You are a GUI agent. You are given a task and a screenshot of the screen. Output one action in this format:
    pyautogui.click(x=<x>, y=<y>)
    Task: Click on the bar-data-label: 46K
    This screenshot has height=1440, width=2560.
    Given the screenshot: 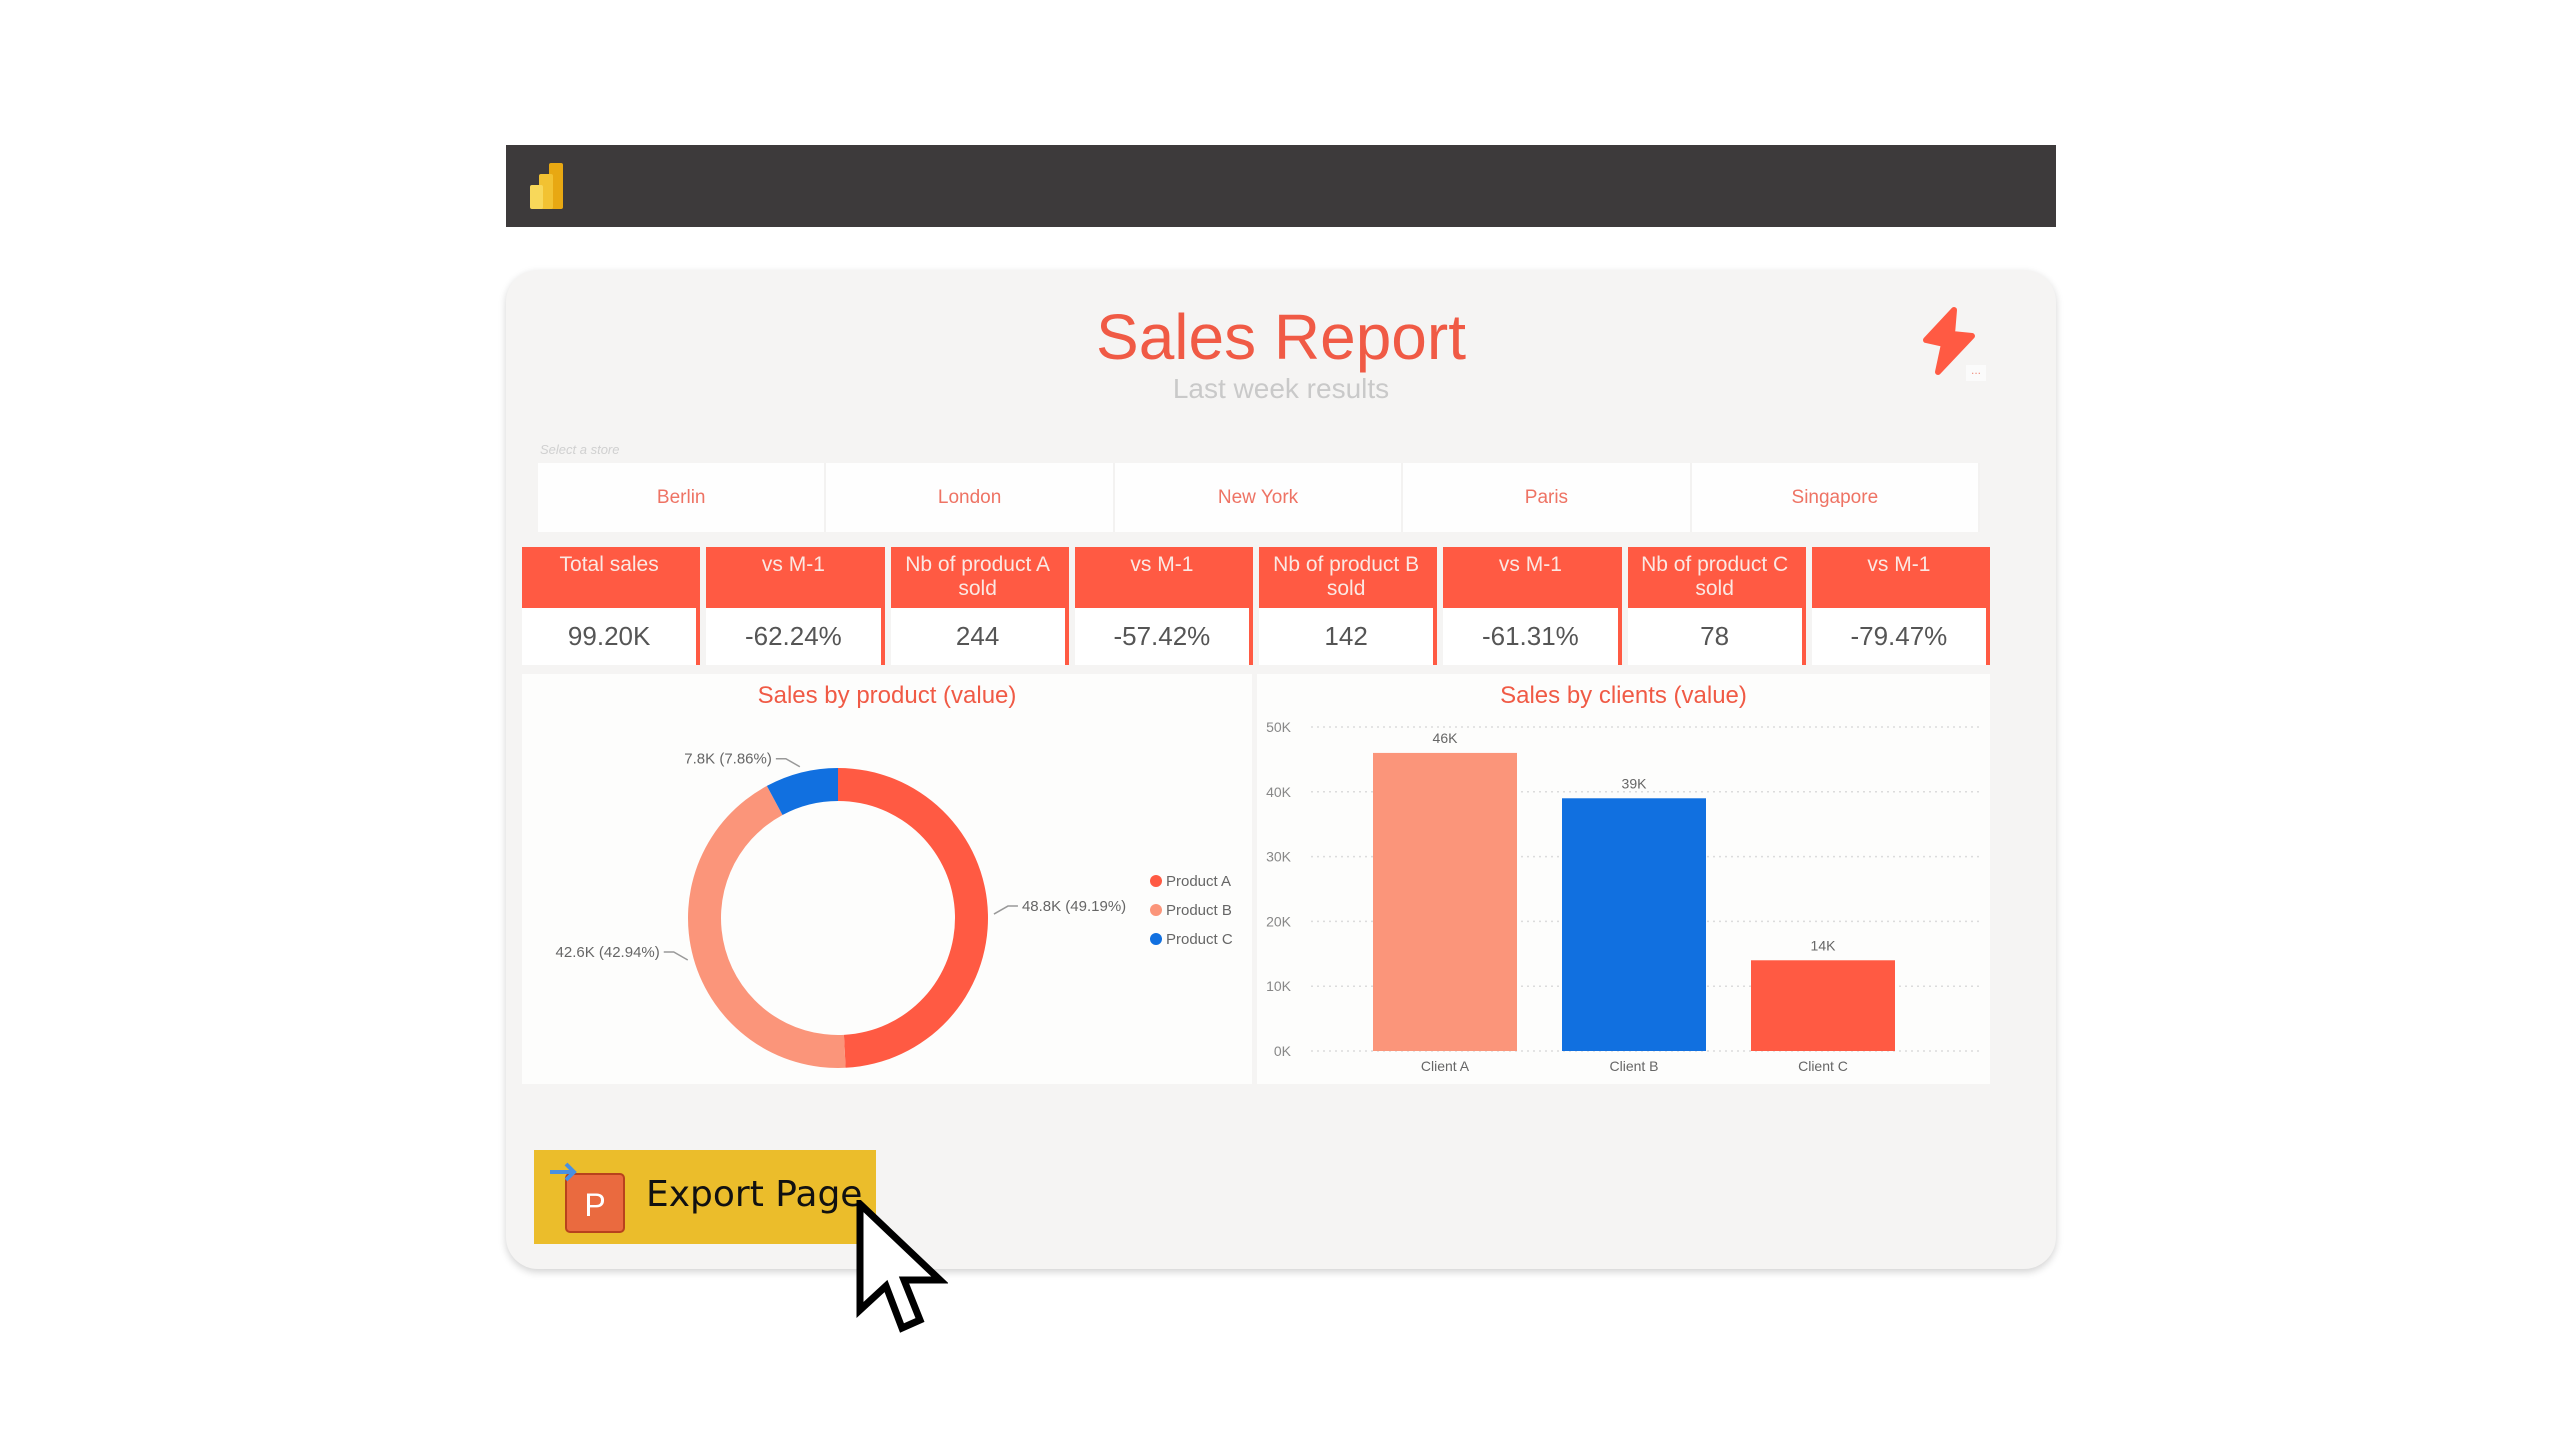 What is the action you would take?
    pyautogui.click(x=1446, y=738)
    